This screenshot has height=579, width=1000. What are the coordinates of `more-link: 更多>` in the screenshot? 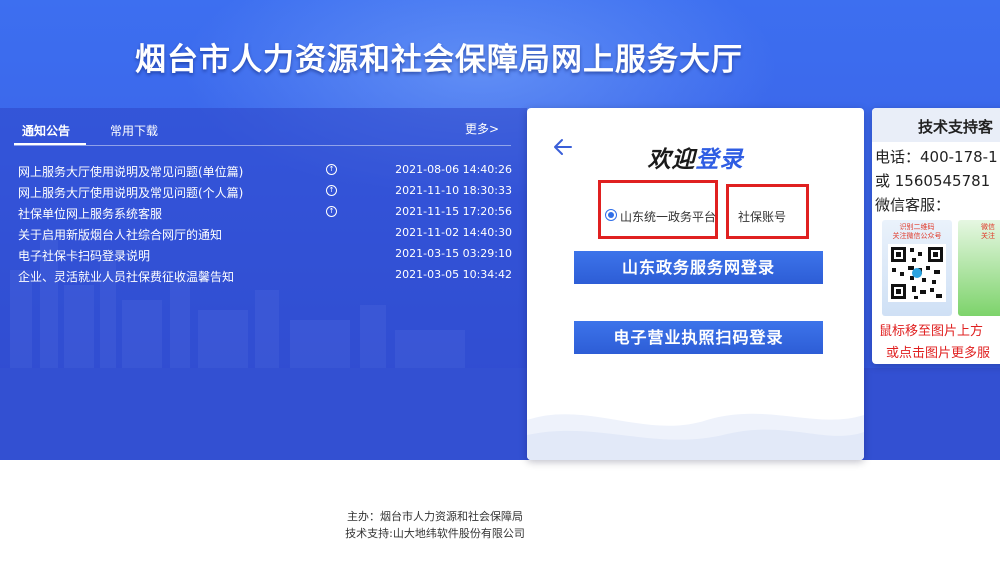 It's located at (482, 128).